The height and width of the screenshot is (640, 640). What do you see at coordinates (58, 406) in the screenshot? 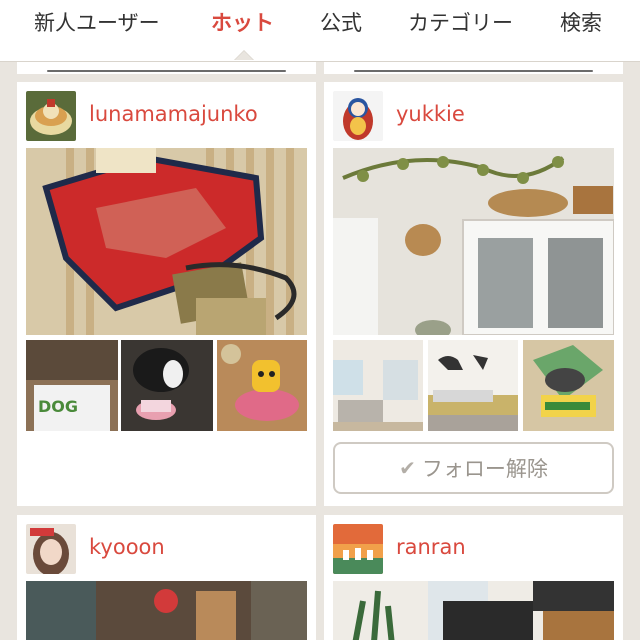
I see `svg-text: DOG` at bounding box center [58, 406].